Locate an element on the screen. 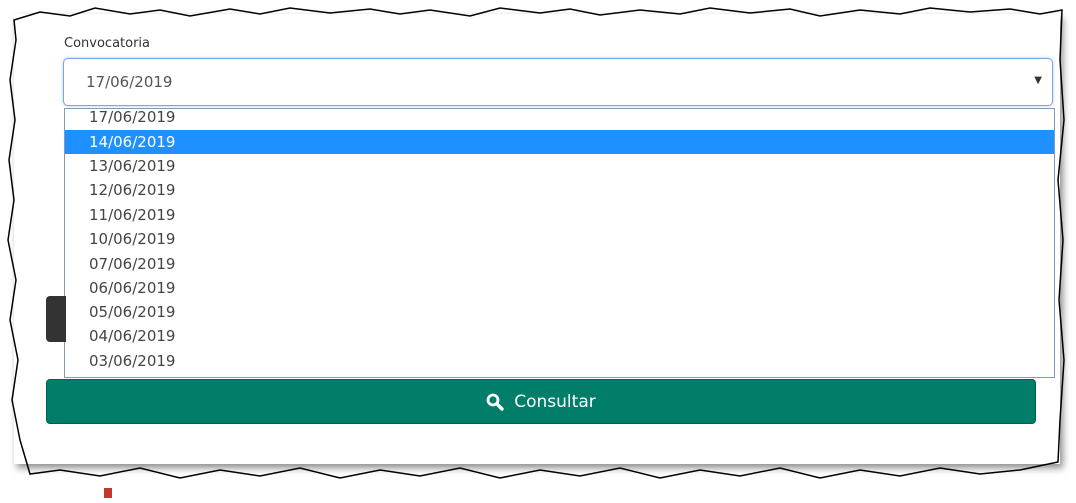  dropdown-option: 12/06/2019 is located at coordinates (559, 190).